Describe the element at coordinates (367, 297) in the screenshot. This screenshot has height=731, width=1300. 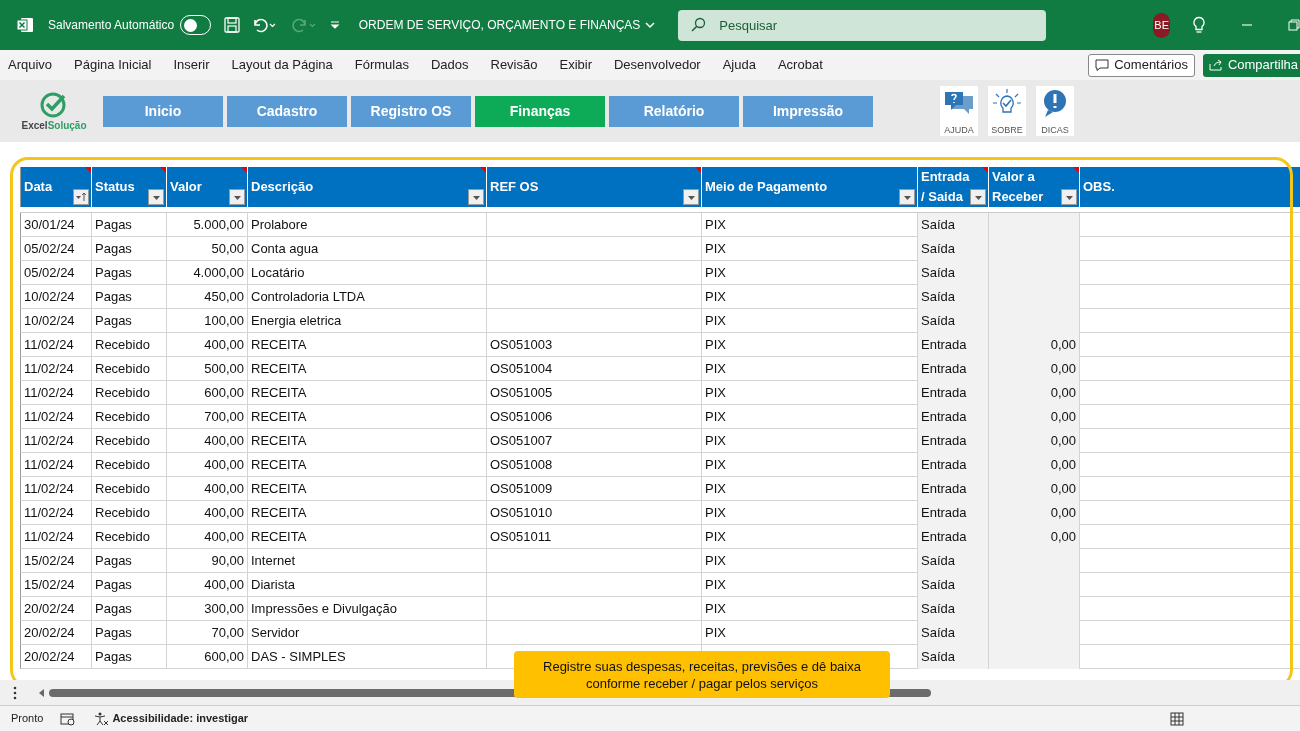
I see `table-cell: Controladoria LTDA` at that location.